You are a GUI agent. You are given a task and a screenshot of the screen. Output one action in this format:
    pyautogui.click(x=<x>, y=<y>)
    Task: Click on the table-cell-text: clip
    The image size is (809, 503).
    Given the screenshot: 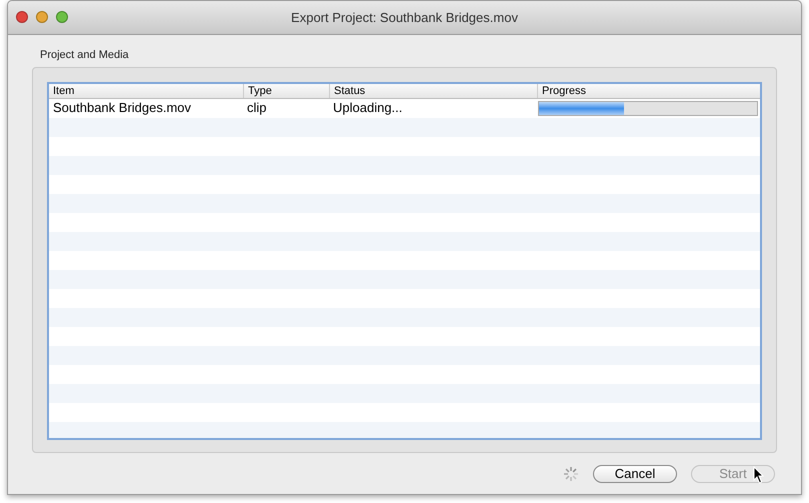 What is the action you would take?
    pyautogui.click(x=257, y=108)
    